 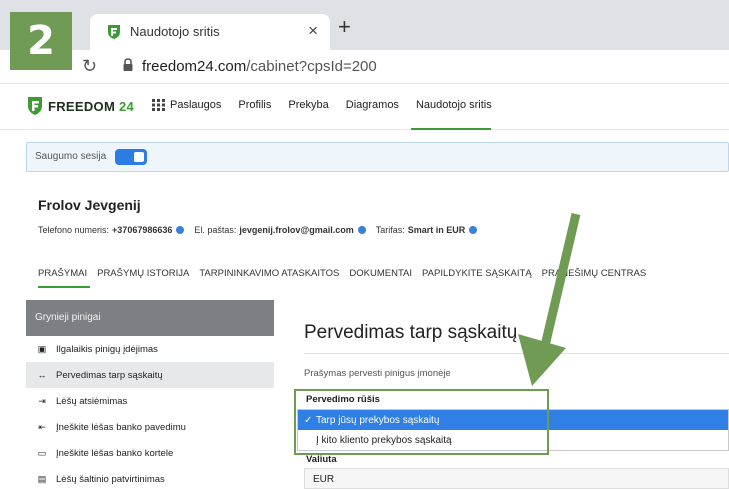 What do you see at coordinates (321, 459) in the screenshot?
I see `currency-label: Valiuta` at bounding box center [321, 459].